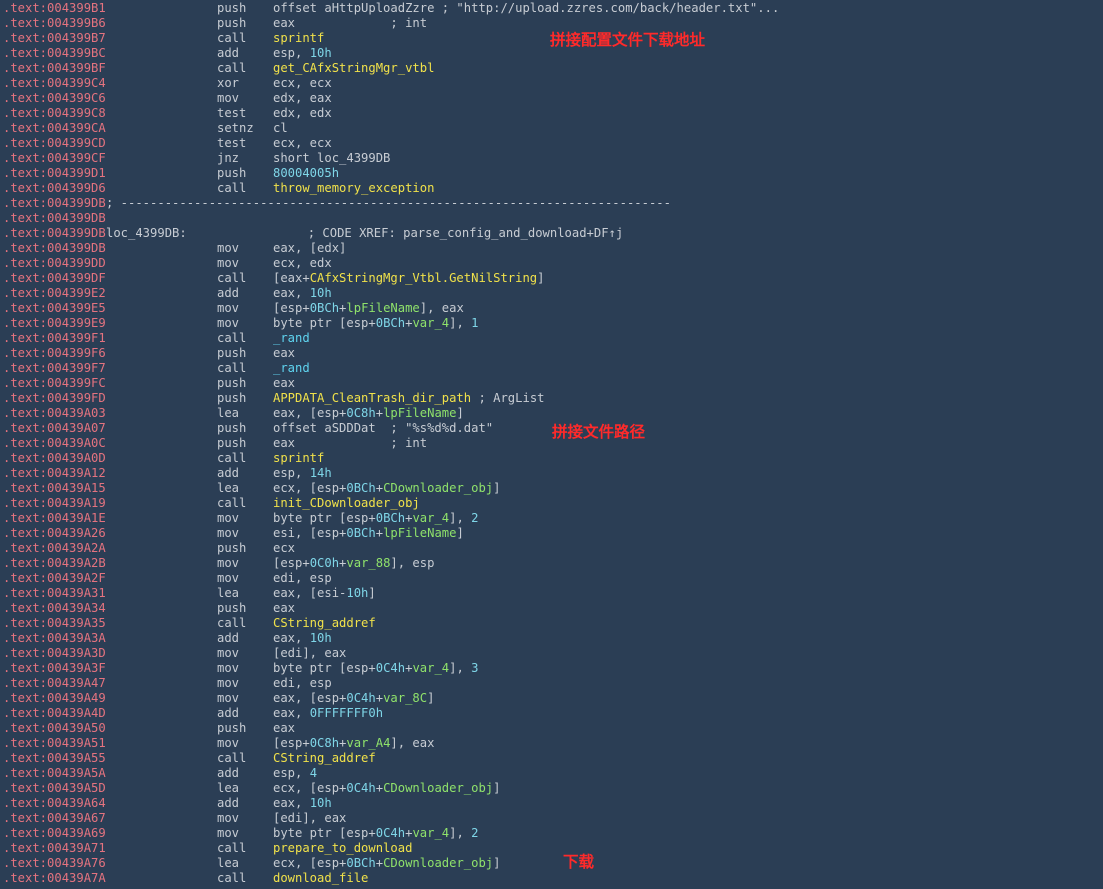  Describe the element at coordinates (54, 578) in the screenshot. I see `line-address: .text:00439A2F` at that location.